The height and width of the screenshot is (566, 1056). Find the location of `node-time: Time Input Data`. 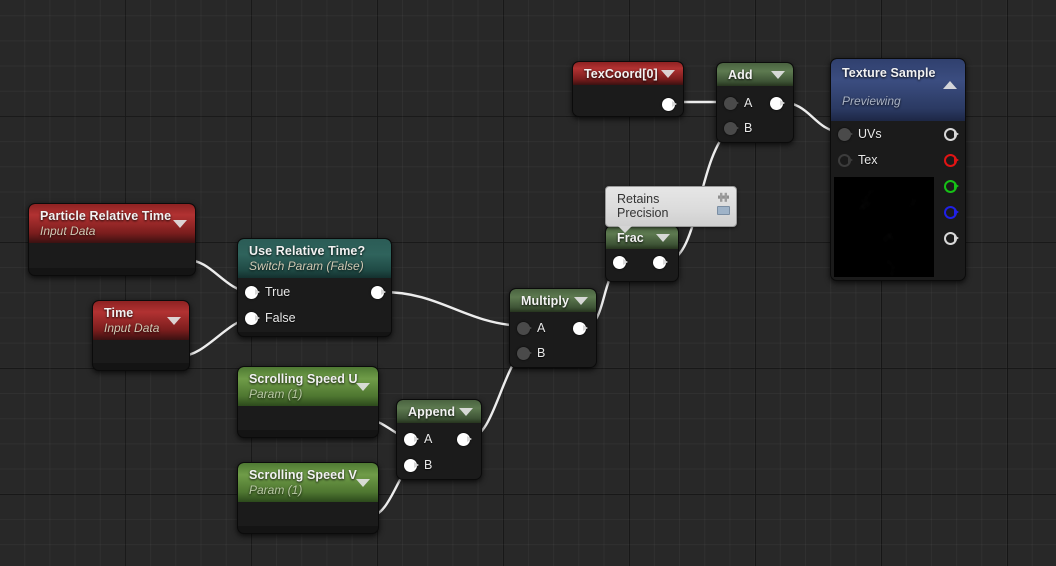

node-time: Time Input Data is located at coordinates (141, 335).